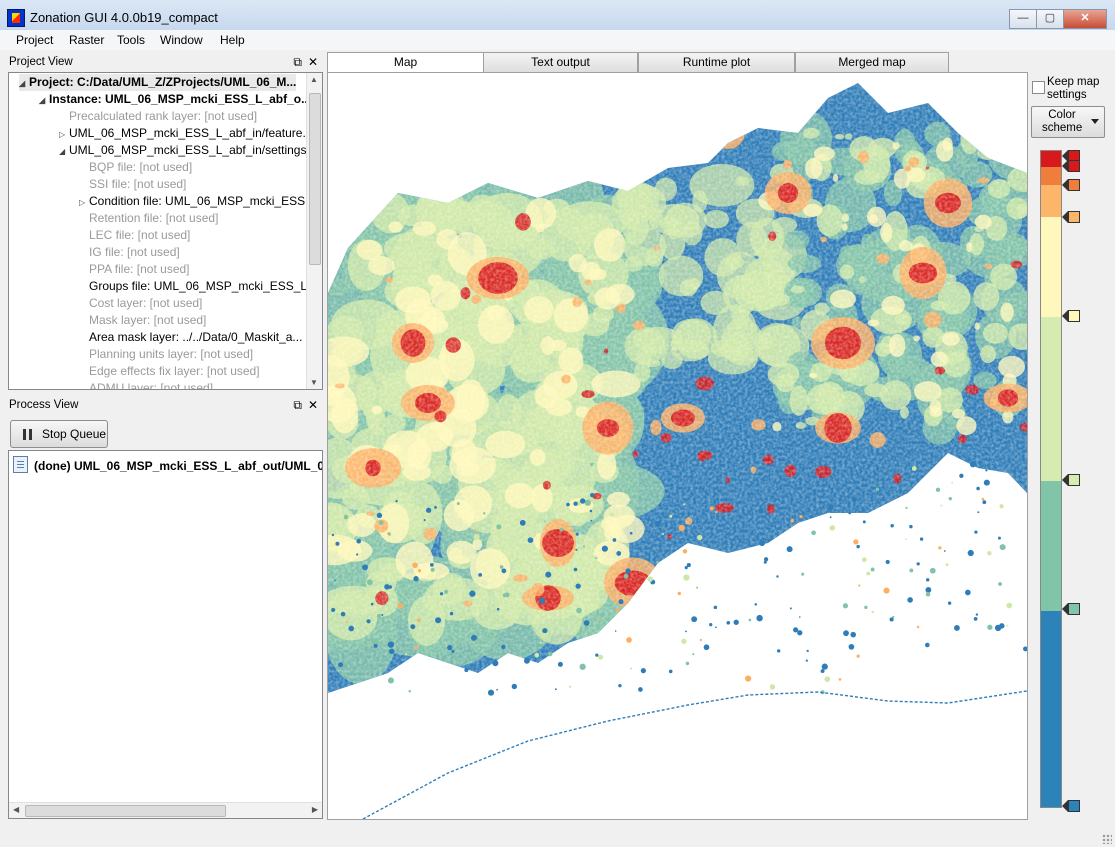  What do you see at coordinates (1023, 19) in the screenshot?
I see `minimize-button: —` at bounding box center [1023, 19].